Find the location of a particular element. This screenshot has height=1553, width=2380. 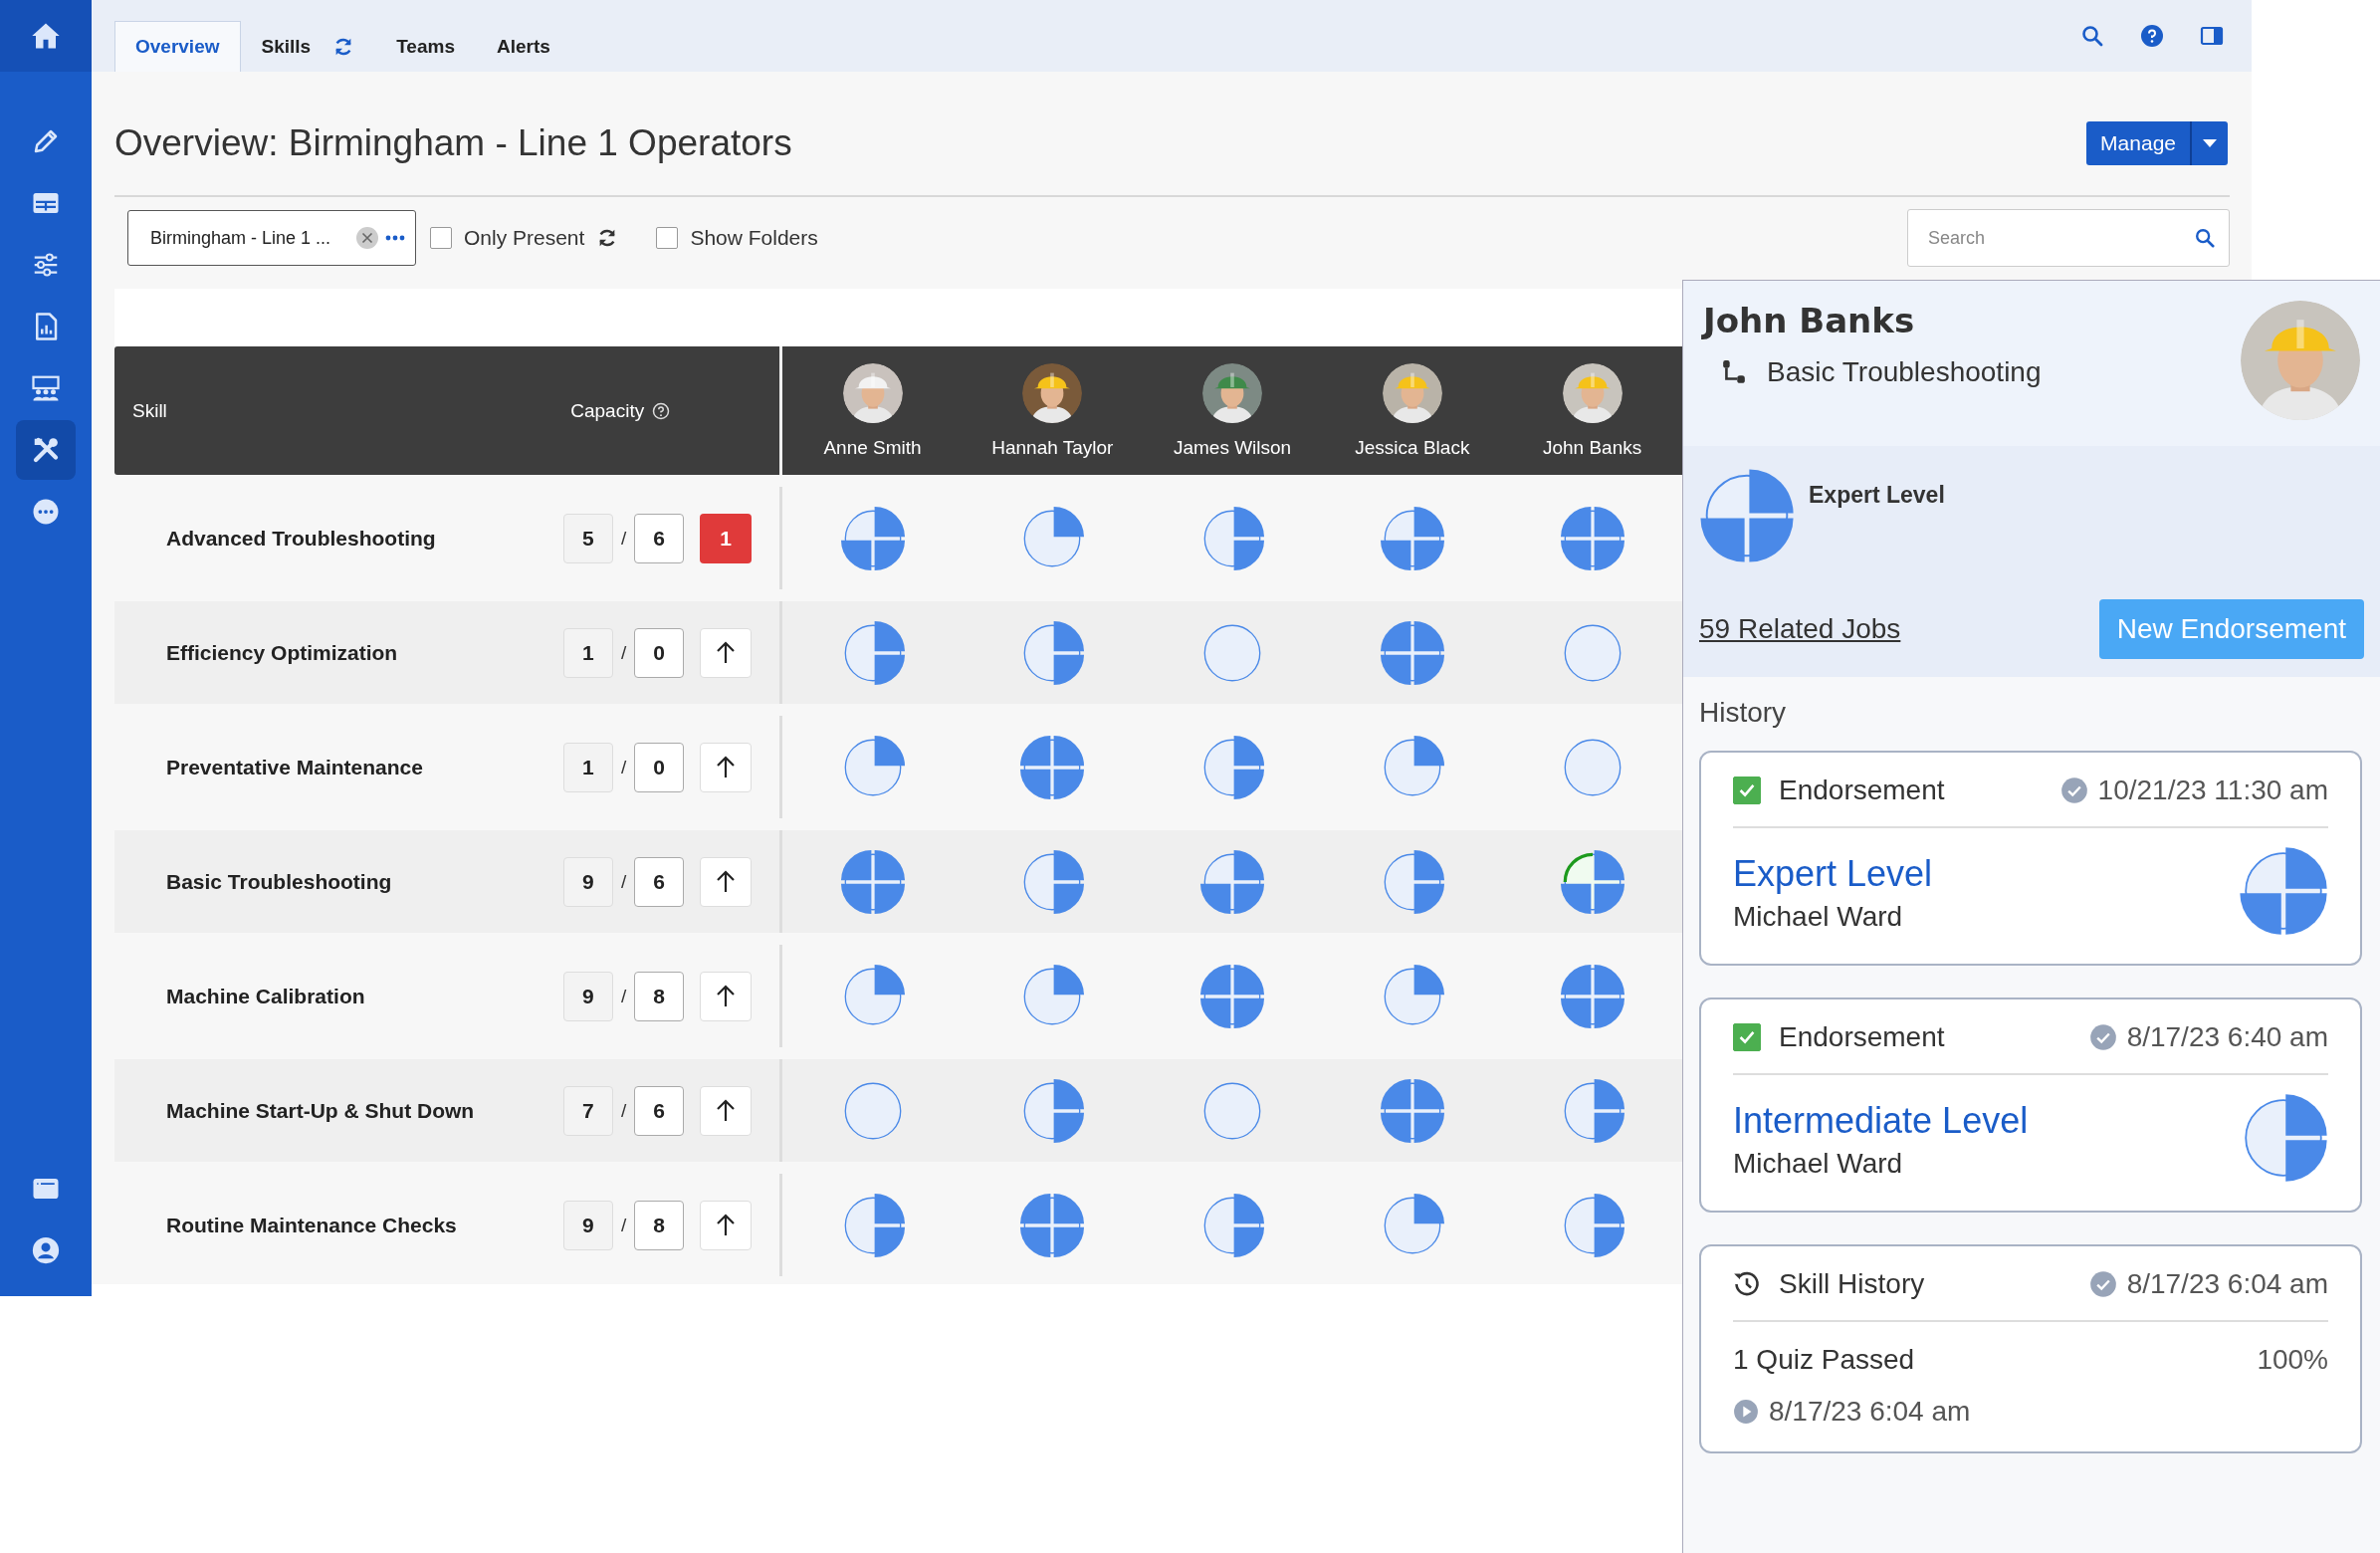

quiz-result: 1 Quiz Passed is located at coordinates (1824, 1360).